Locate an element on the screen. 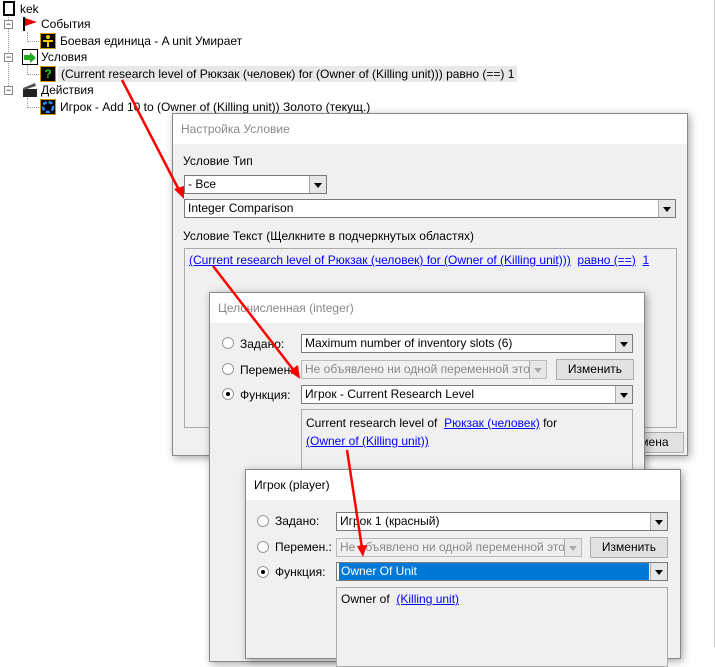  dialog-title: Целочисленная (integer) is located at coordinates (427, 308).